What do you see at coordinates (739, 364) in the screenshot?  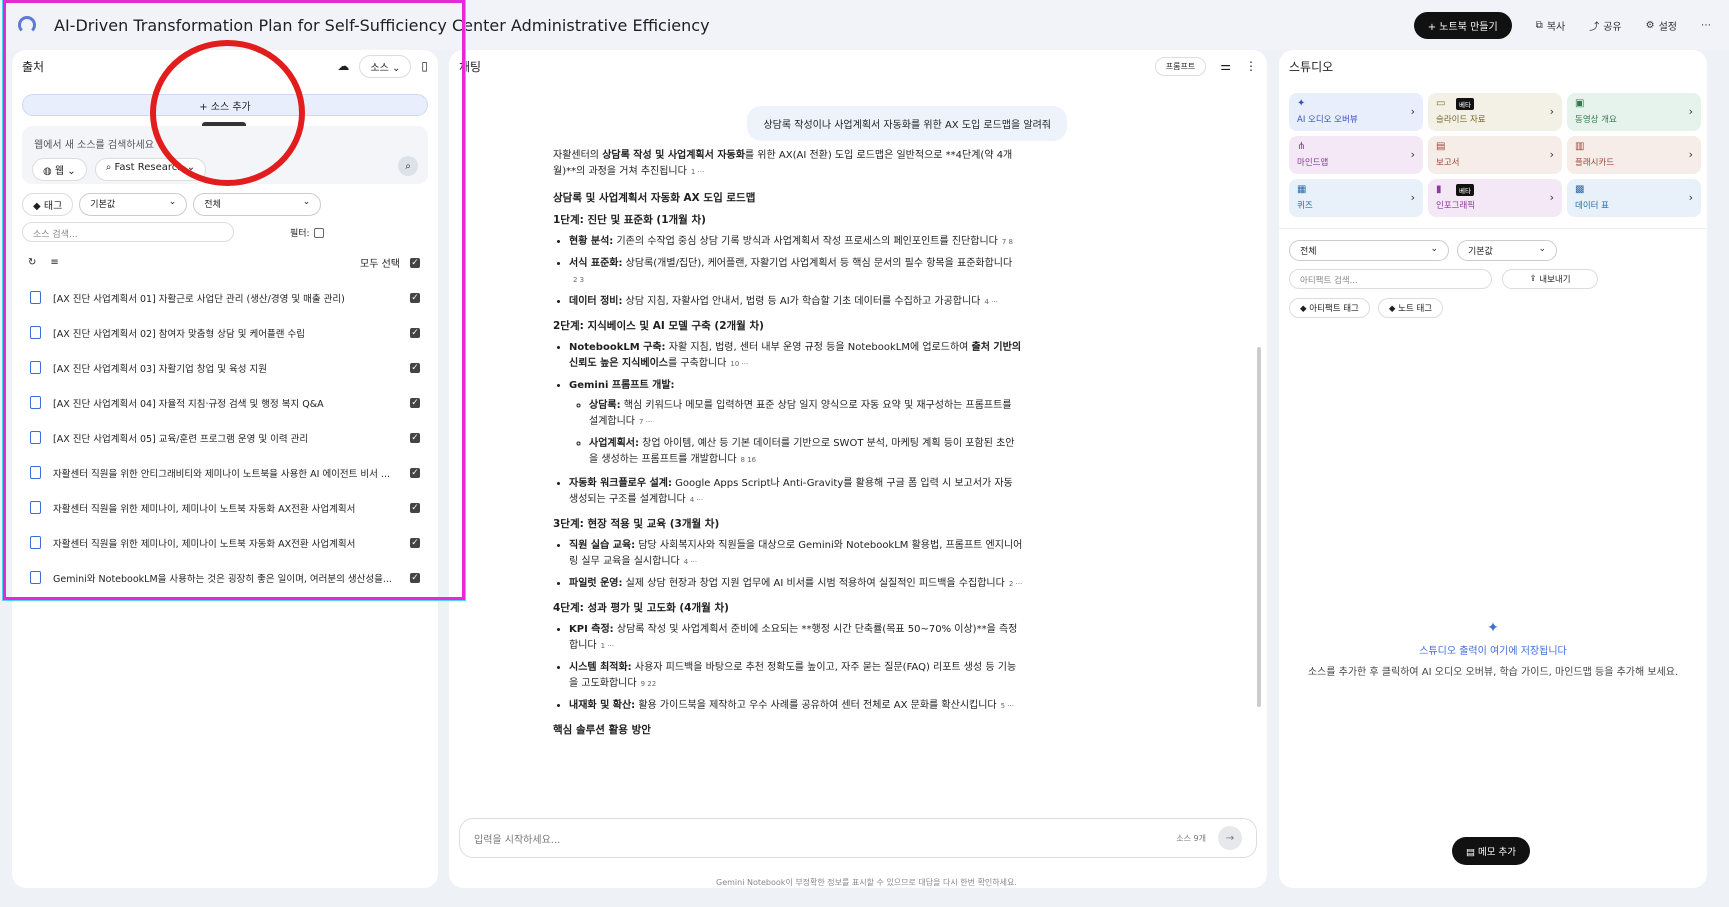 I see `citation-chip: 10 ···` at bounding box center [739, 364].